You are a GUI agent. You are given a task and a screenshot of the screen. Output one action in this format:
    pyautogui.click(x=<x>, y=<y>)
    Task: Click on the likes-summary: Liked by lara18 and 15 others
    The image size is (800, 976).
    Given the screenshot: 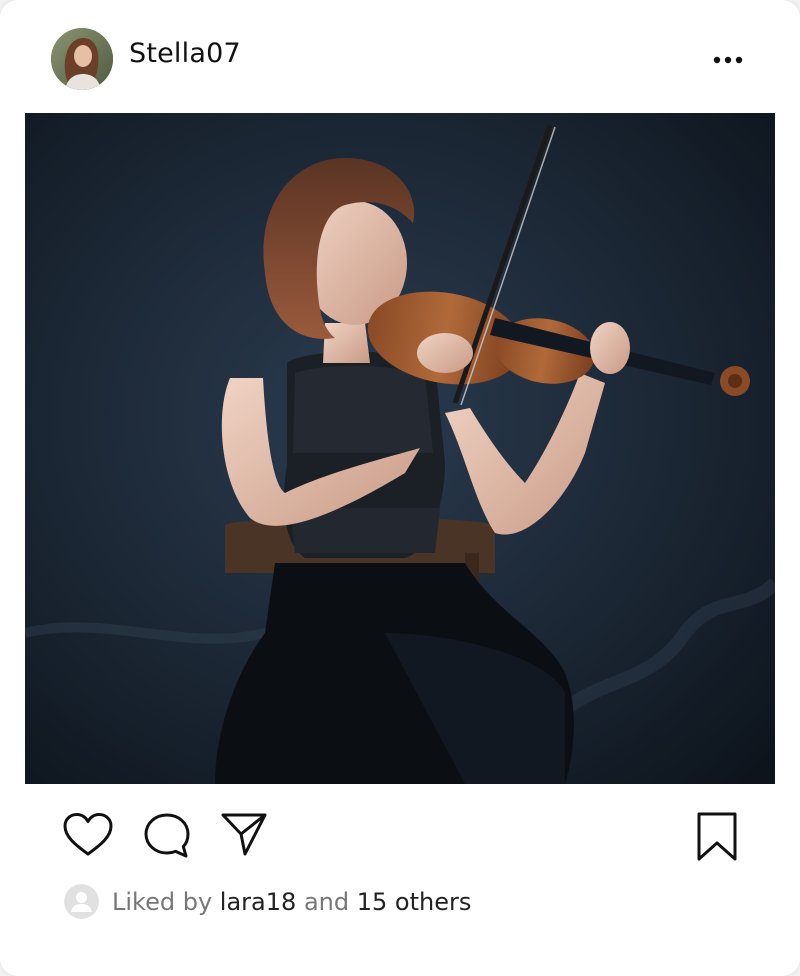 What is the action you would take?
    pyautogui.click(x=400, y=902)
    